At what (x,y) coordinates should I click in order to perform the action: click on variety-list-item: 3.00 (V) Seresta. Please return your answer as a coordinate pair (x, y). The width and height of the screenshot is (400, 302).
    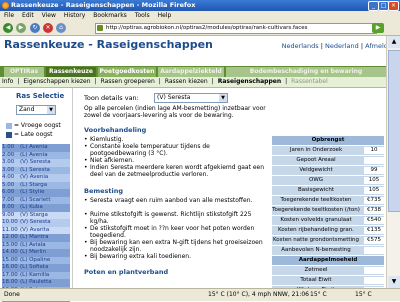
    Looking at the image, I should click on (36, 163).